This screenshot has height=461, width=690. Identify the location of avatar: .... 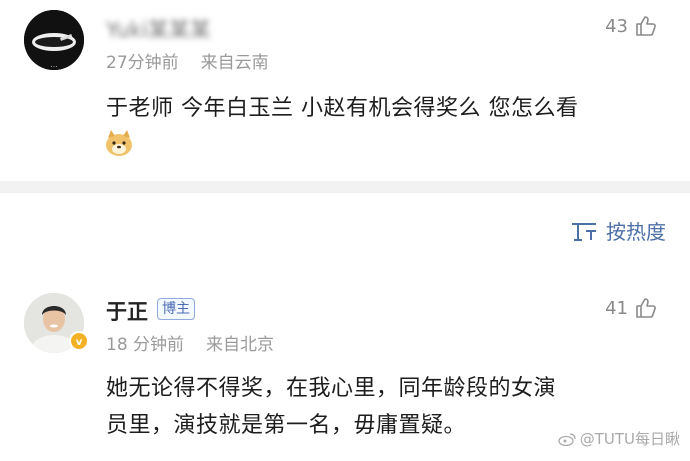
(54, 40).